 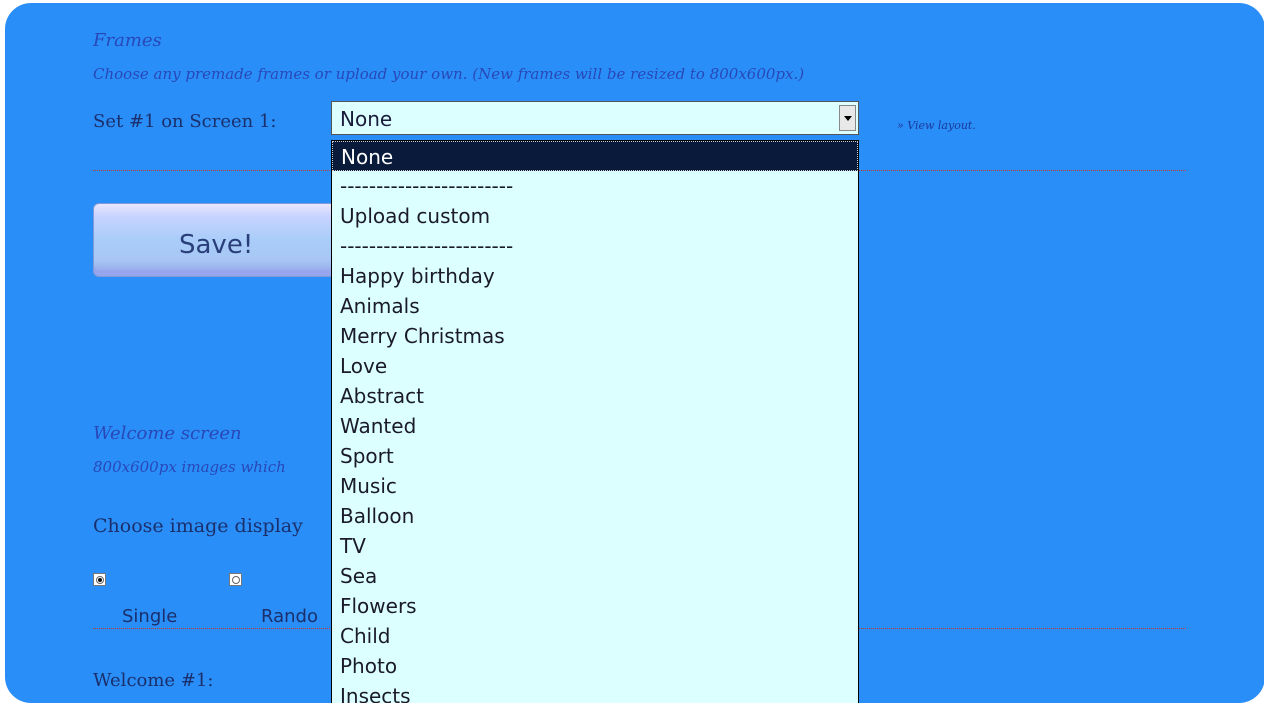 I want to click on welcome-1-label: Welcome #1:, so click(x=153, y=680).